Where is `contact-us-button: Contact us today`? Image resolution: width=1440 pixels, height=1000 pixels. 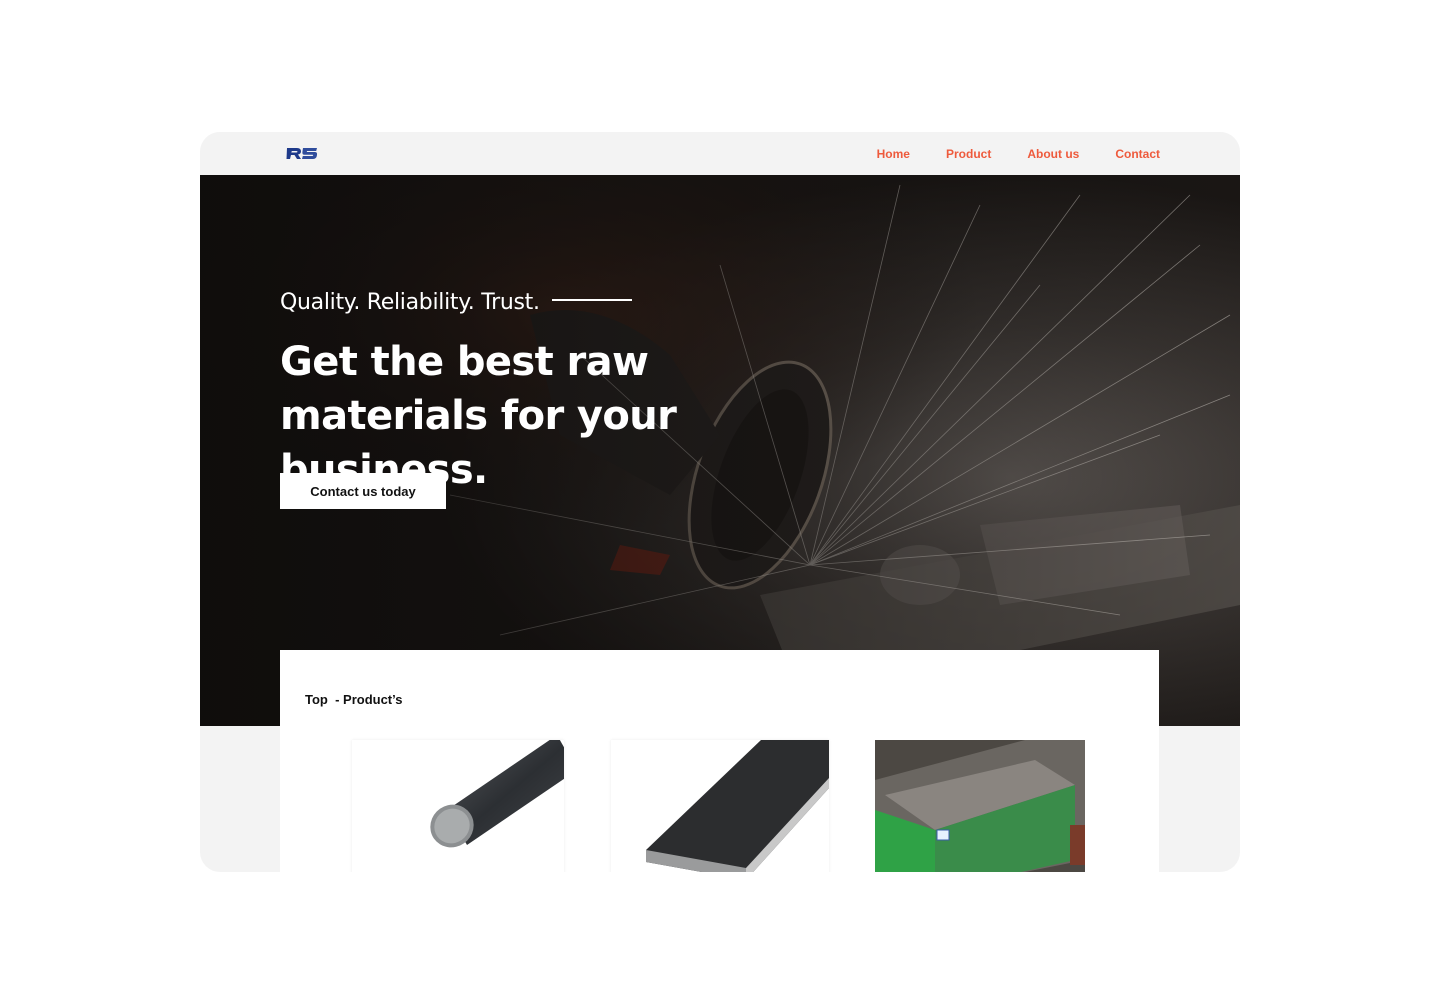
contact-us-button: Contact us today is located at coordinates (363, 491).